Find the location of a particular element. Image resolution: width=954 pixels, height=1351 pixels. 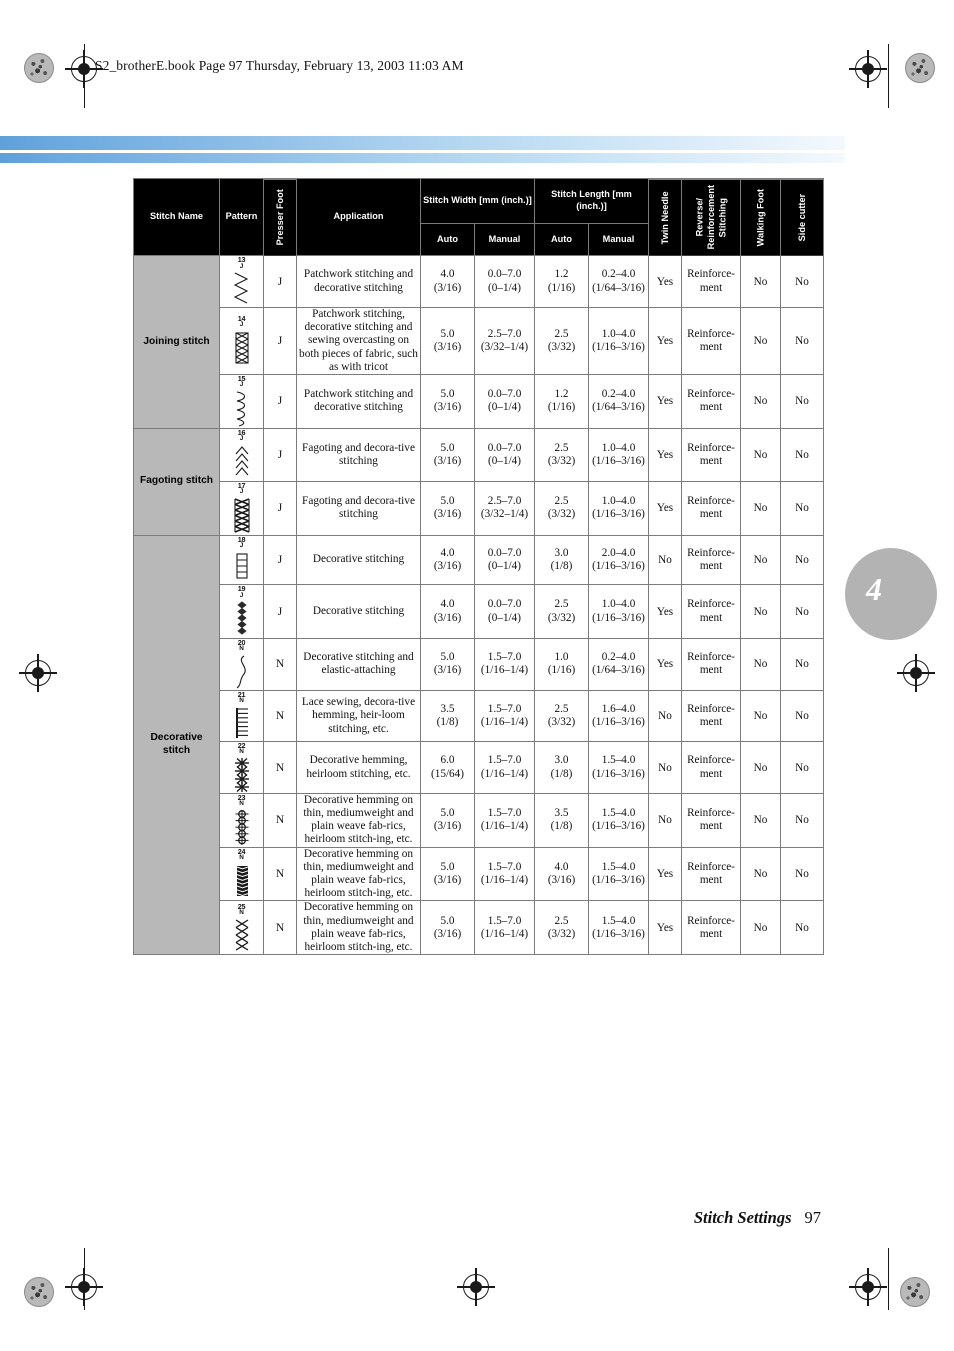

stitch-width-manual-value: 2.5–7.0 (3/32–1/4) is located at coordinates (504, 340).